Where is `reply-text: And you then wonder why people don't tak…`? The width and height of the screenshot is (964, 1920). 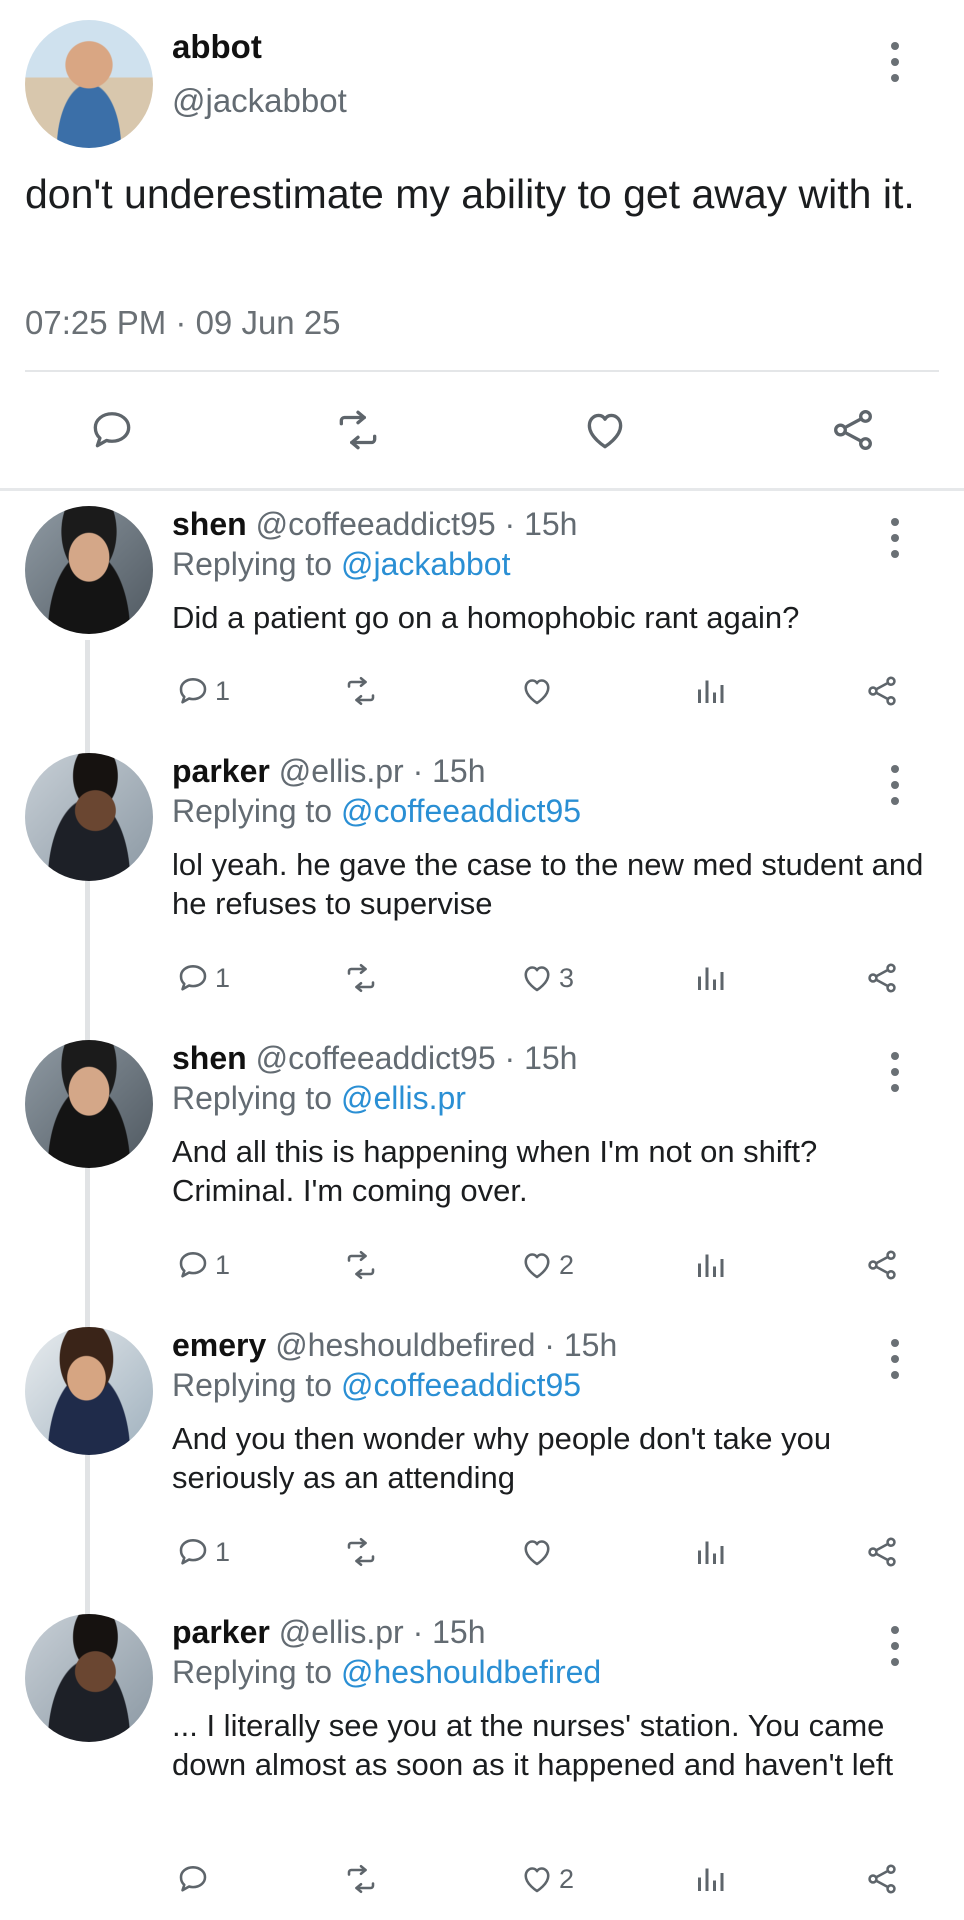 reply-text: And you then wonder why people don't tak… is located at coordinates (502, 1458).